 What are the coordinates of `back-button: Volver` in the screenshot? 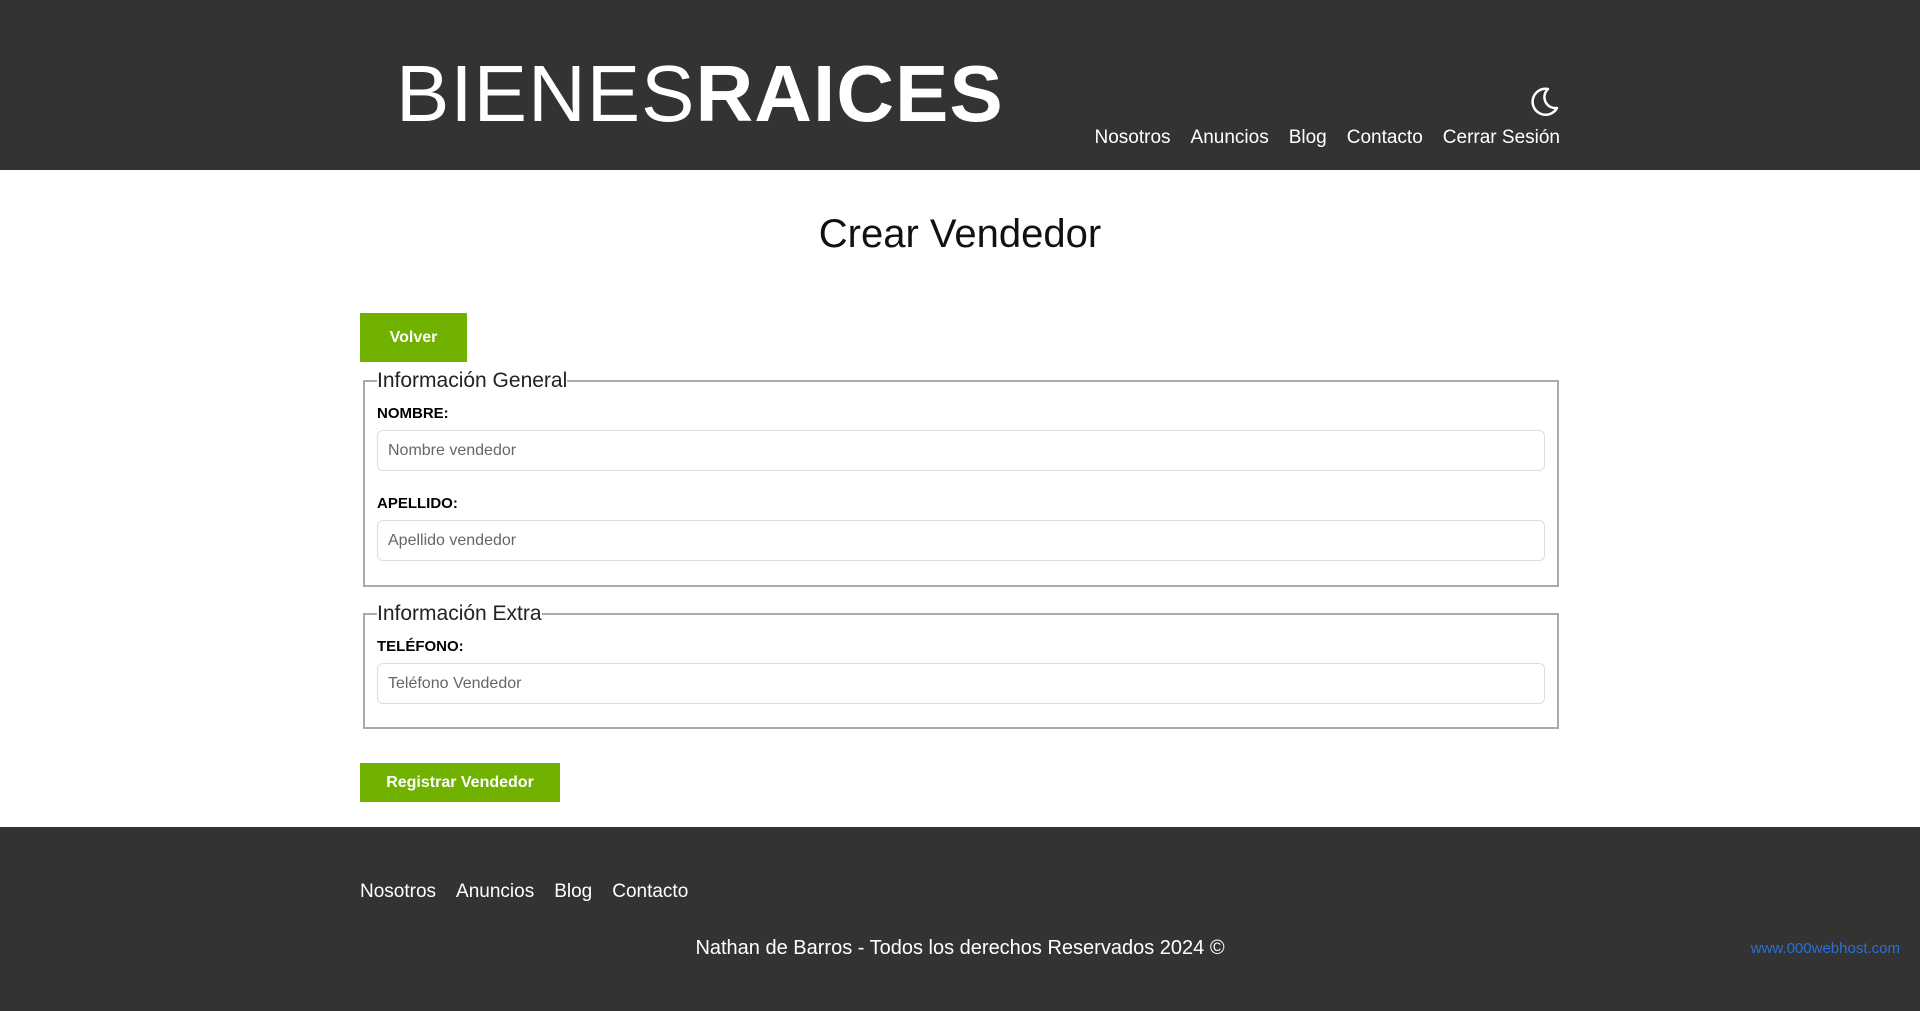 It's located at (413, 337).